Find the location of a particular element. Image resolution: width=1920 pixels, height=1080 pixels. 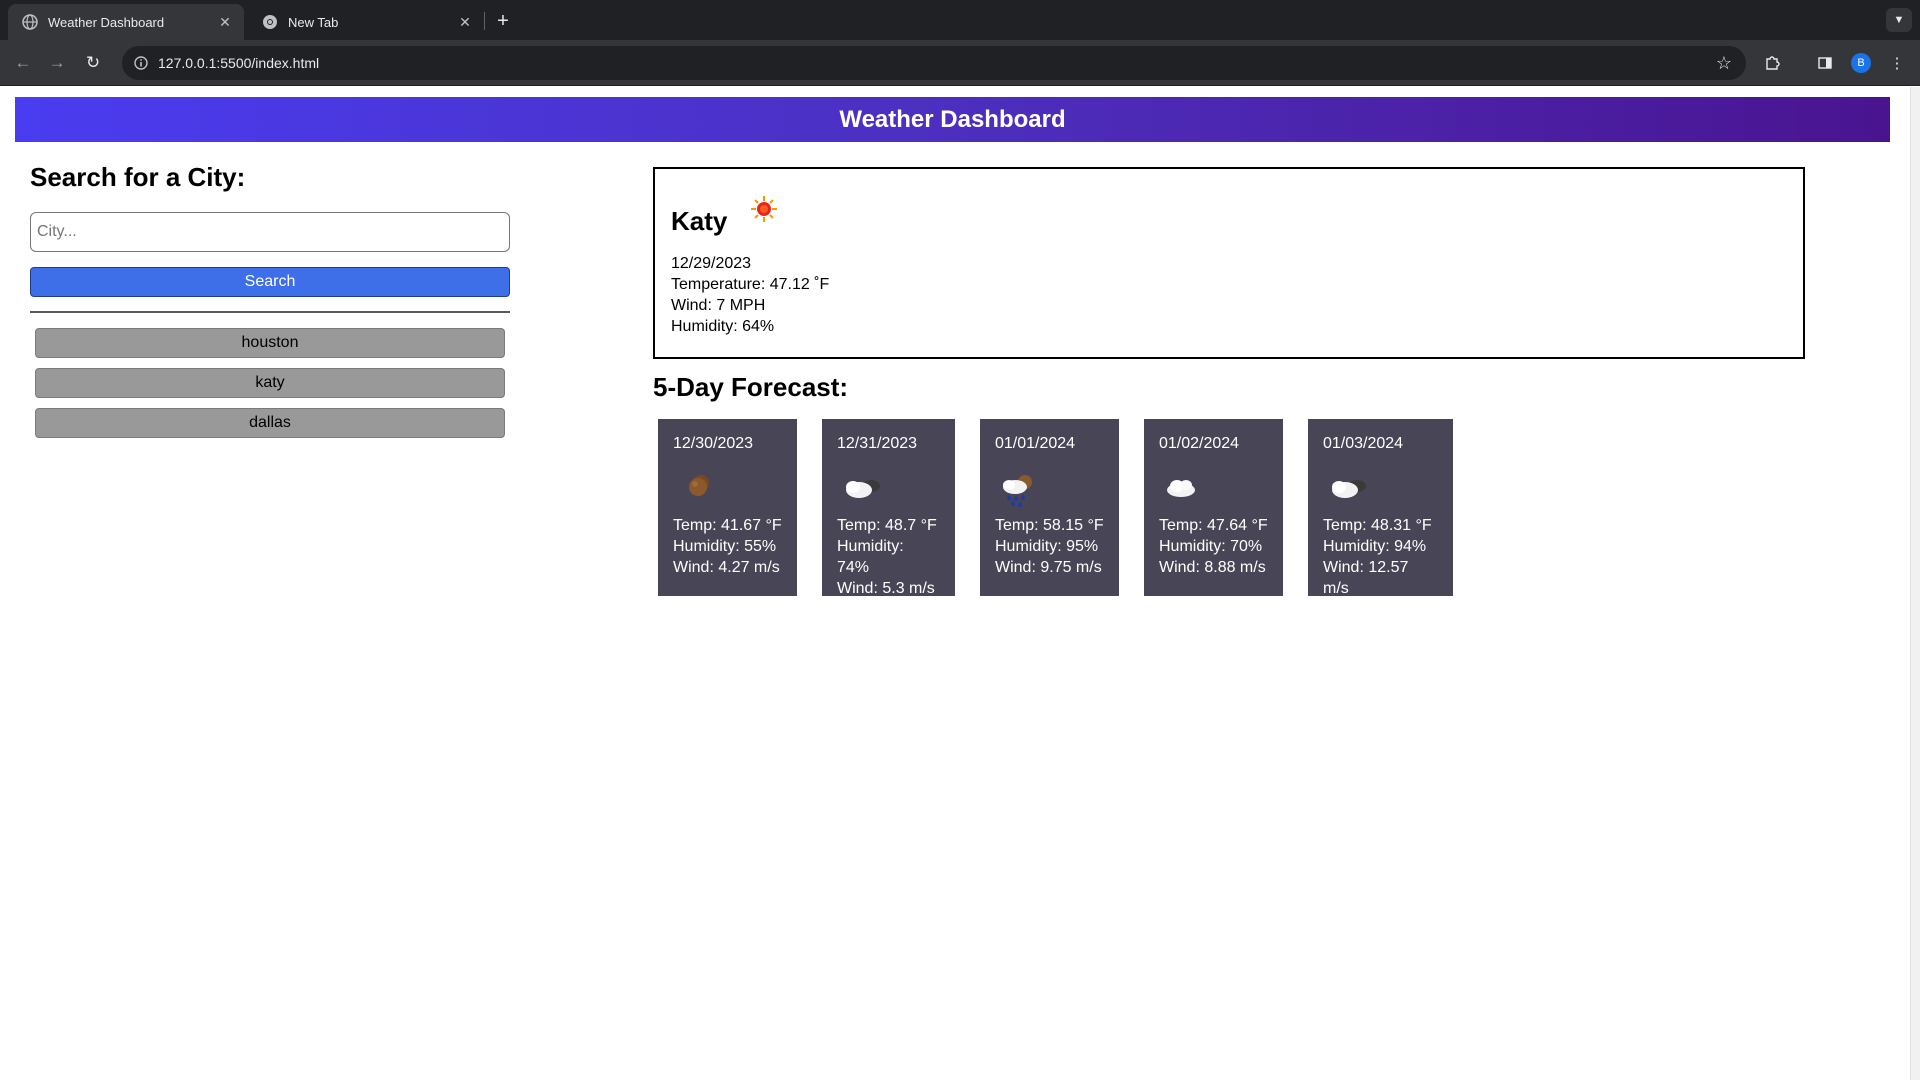

tab-divider is located at coordinates (484, 21).